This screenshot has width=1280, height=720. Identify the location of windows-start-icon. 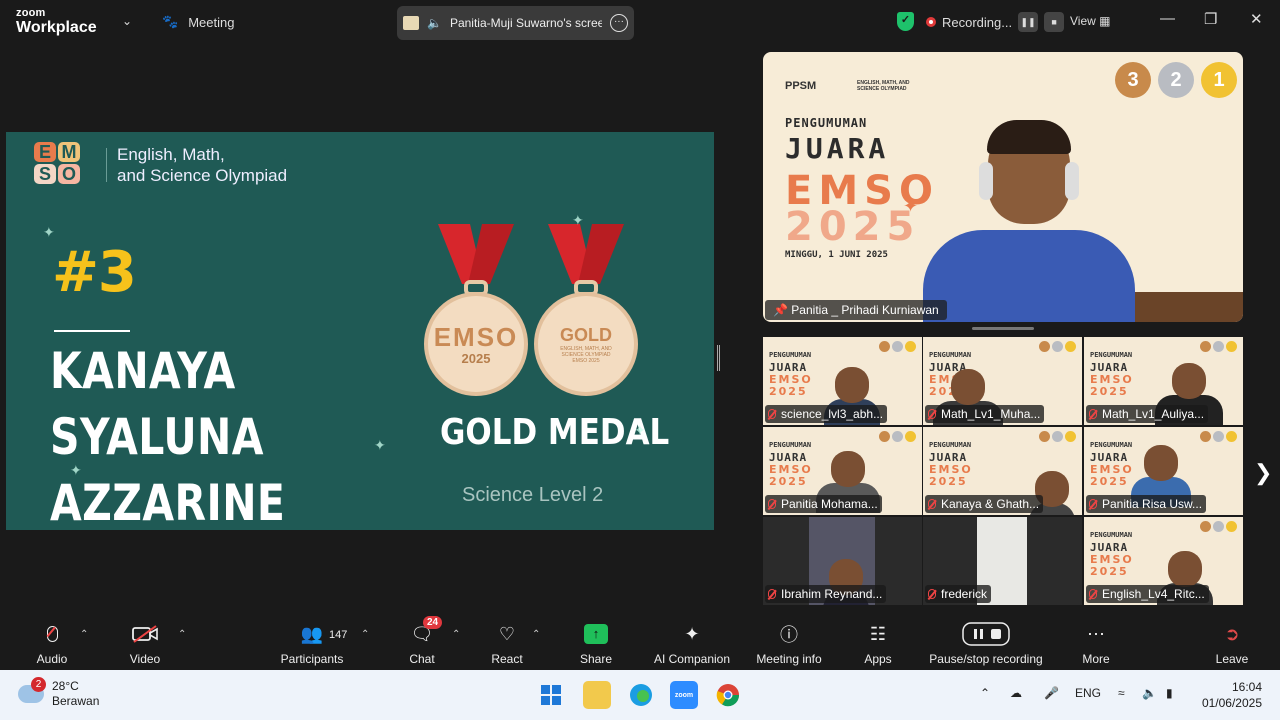
(551, 695).